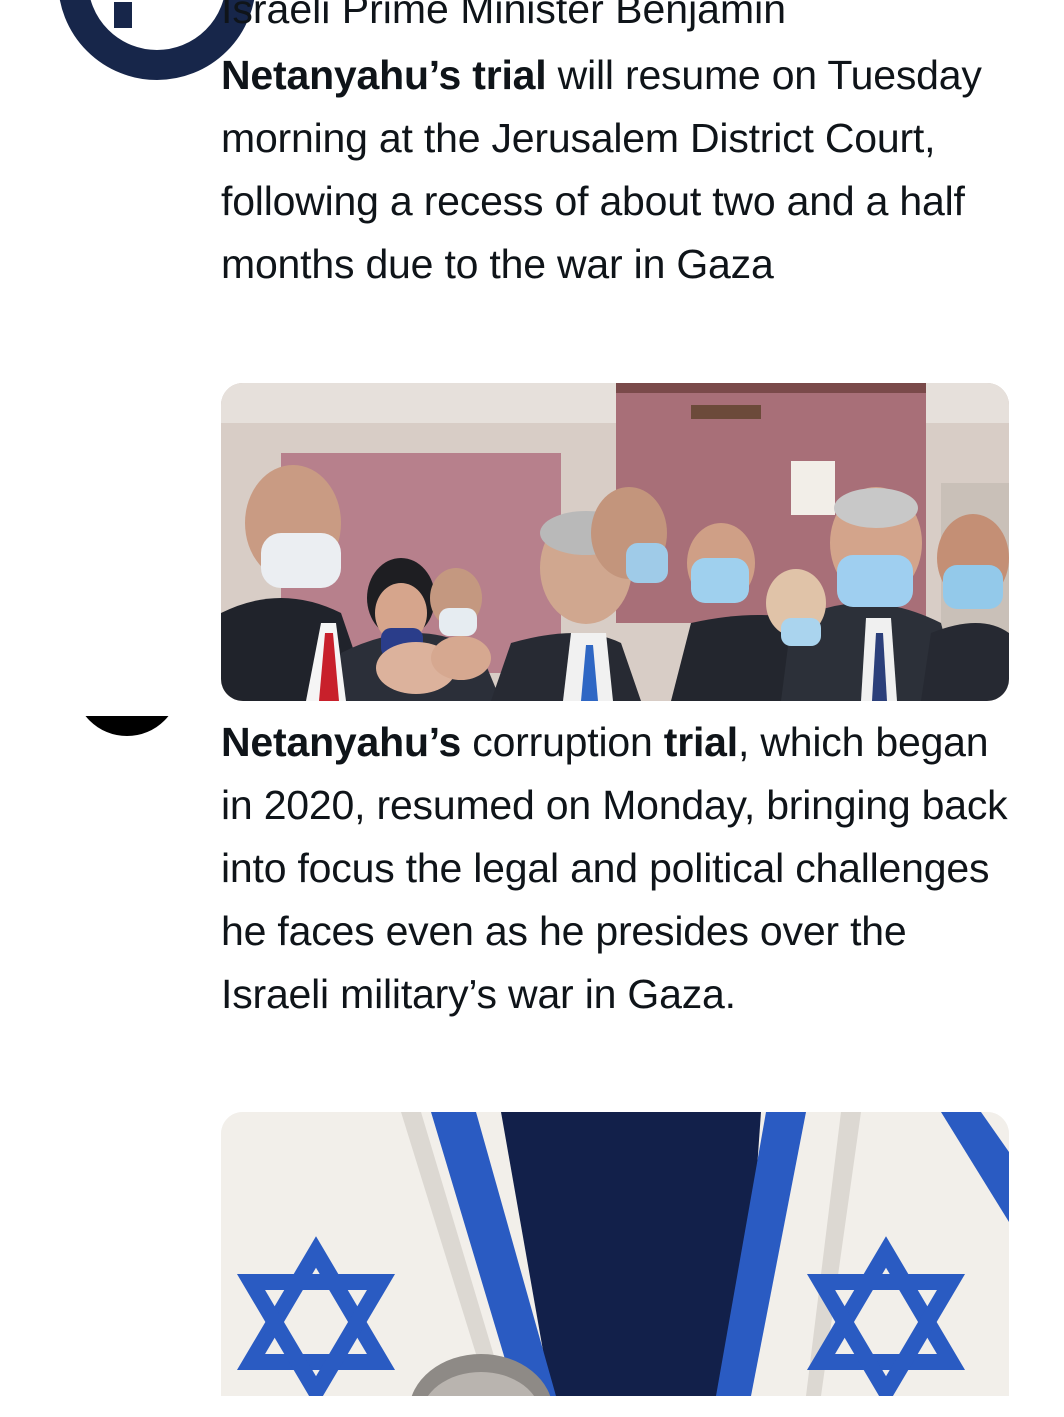  What do you see at coordinates (341, 742) in the screenshot?
I see `tweet-text-bold: Netanyahu’s` at bounding box center [341, 742].